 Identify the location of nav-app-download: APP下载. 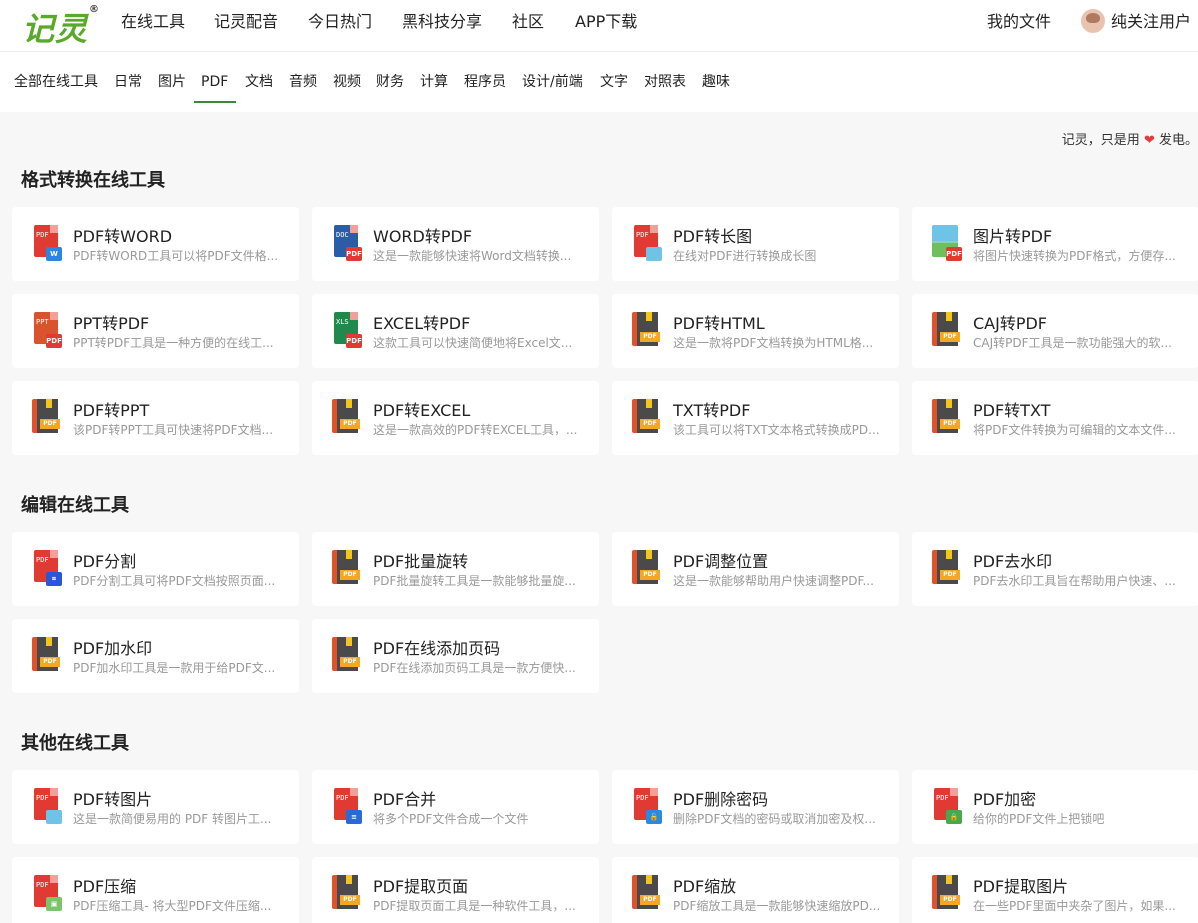
(606, 22).